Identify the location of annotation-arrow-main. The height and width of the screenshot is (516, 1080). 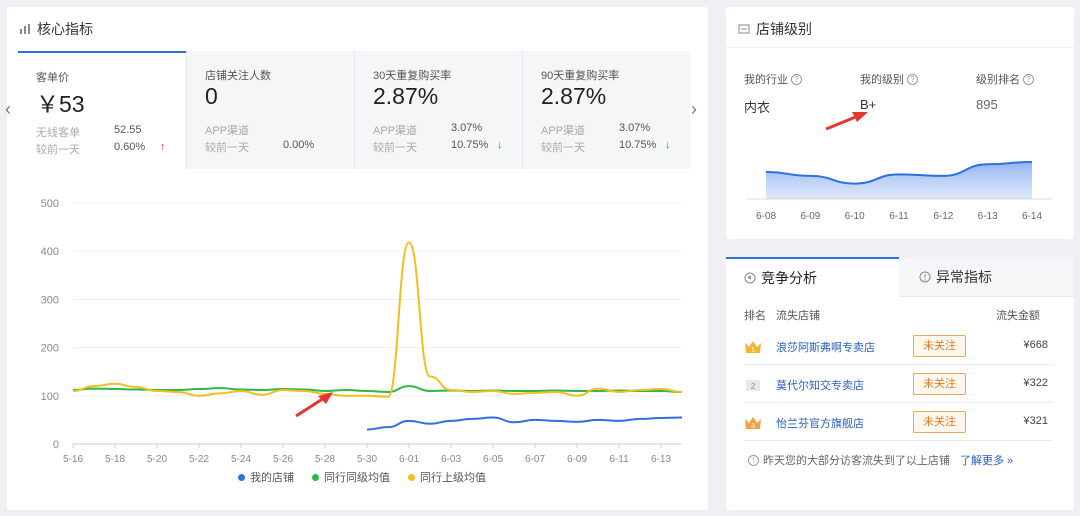
(314, 405).